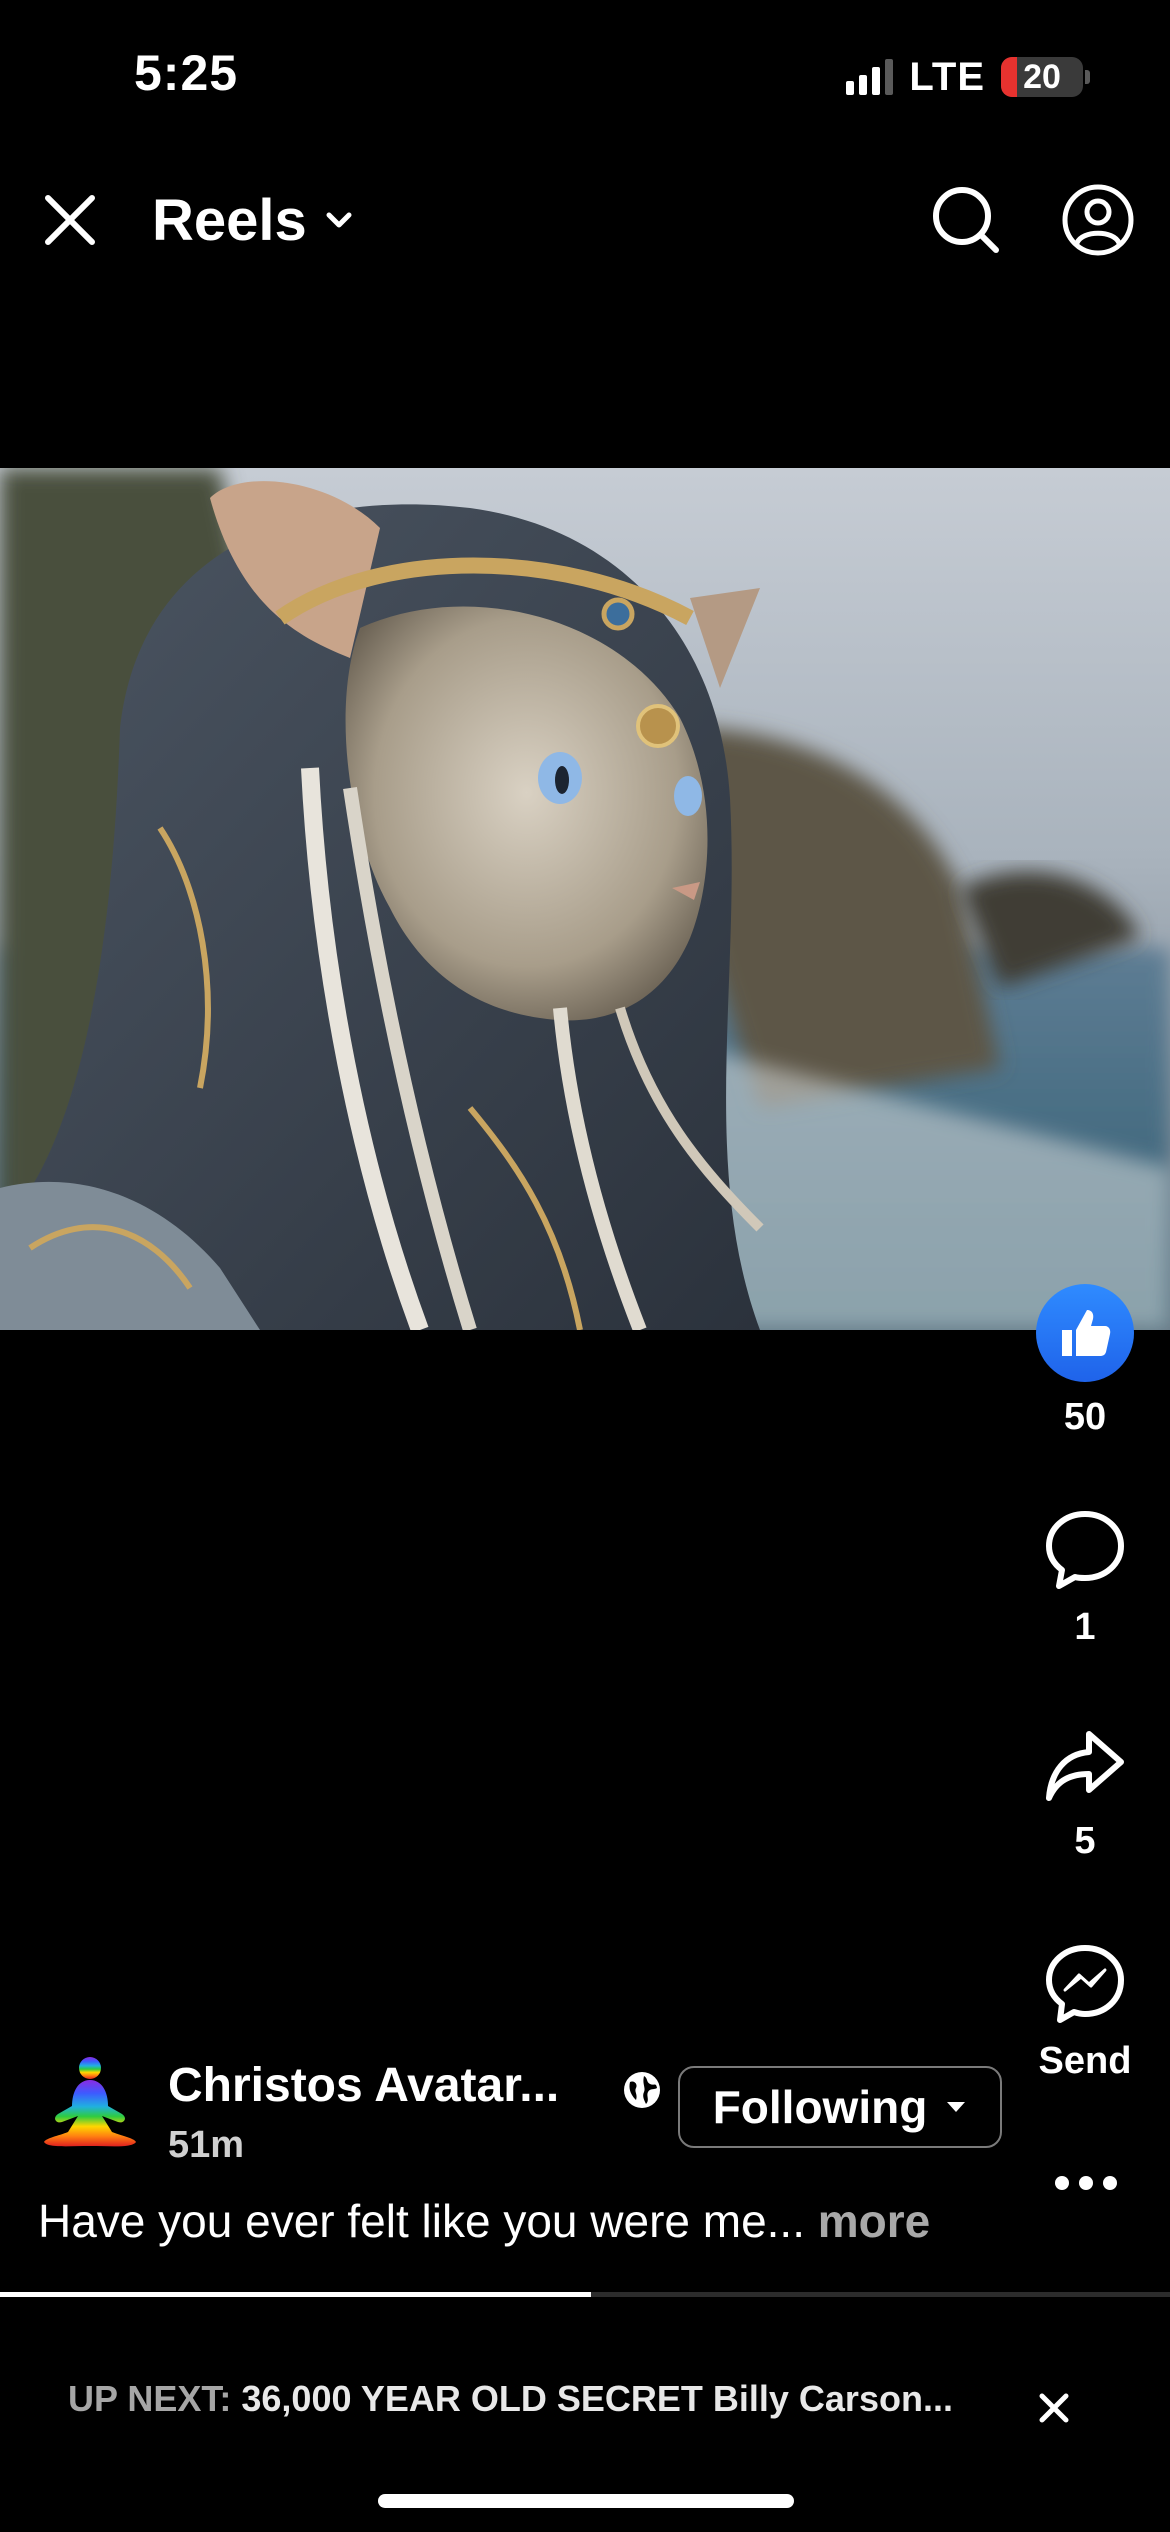  I want to click on status-indicators: LTE 20, so click(968, 77).